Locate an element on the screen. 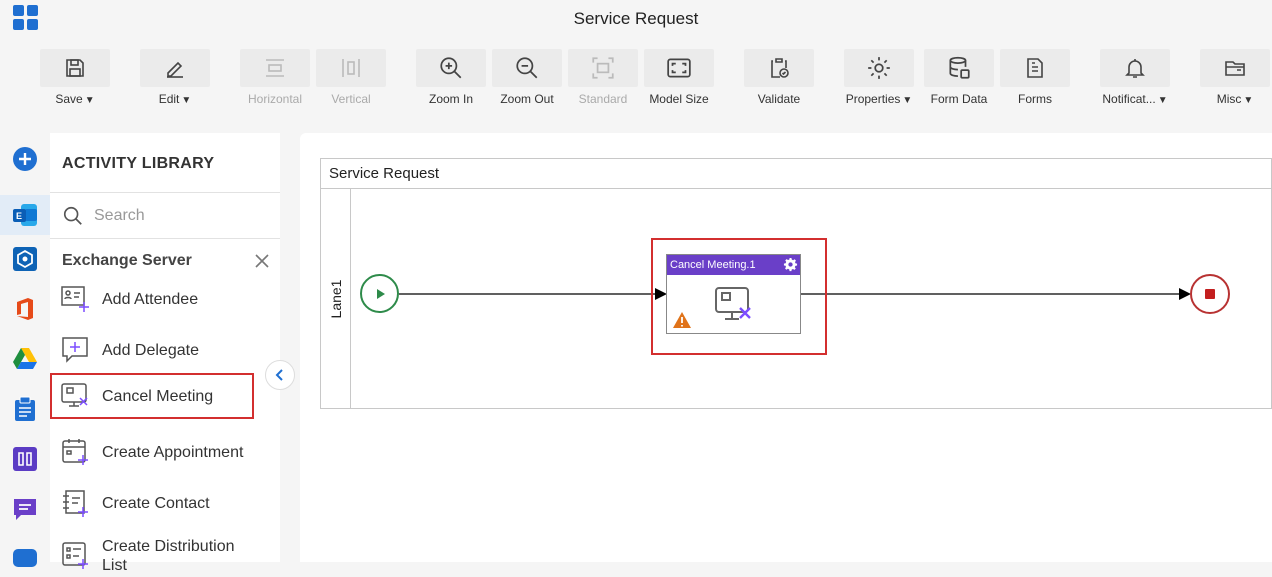 This screenshot has width=1272, height=577. misc-button: Misc ▼ is located at coordinates (1235, 77).